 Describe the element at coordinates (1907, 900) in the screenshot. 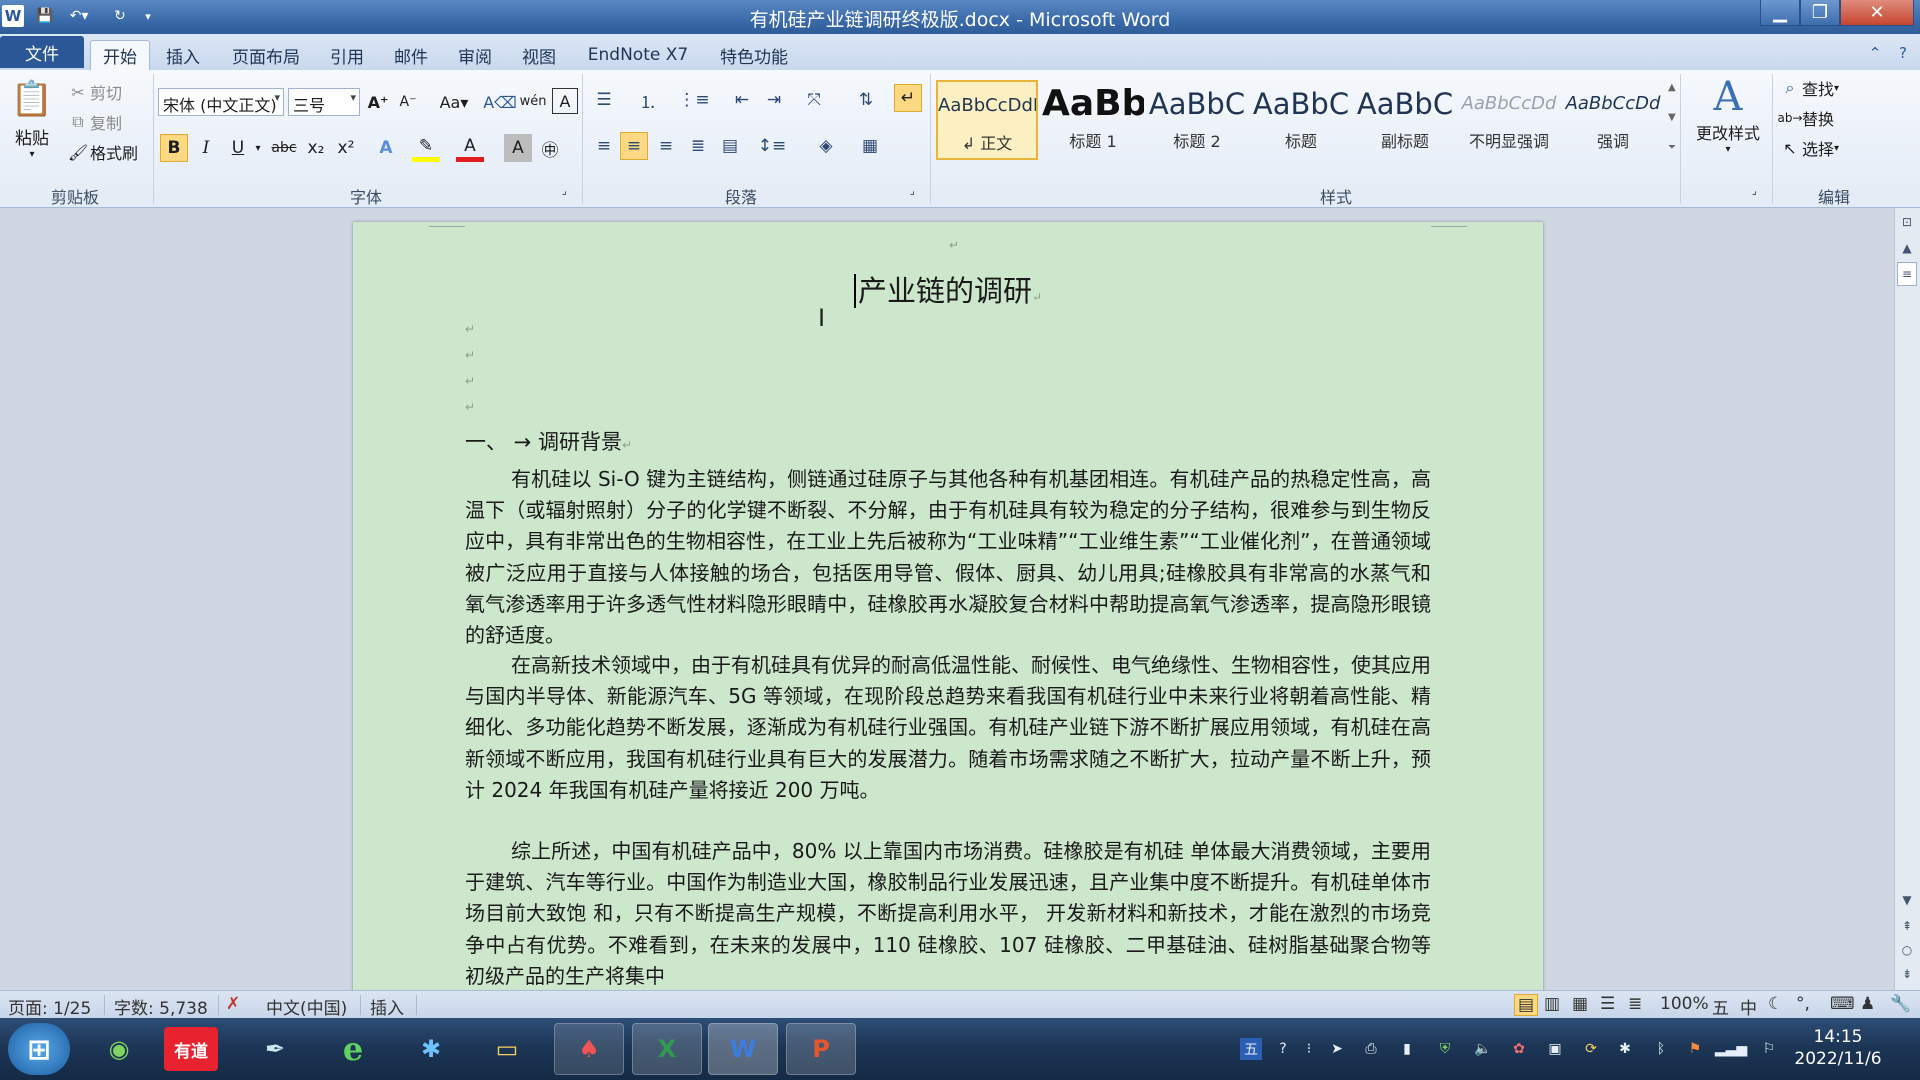

I see `scroll-down-icon: ▼` at that location.